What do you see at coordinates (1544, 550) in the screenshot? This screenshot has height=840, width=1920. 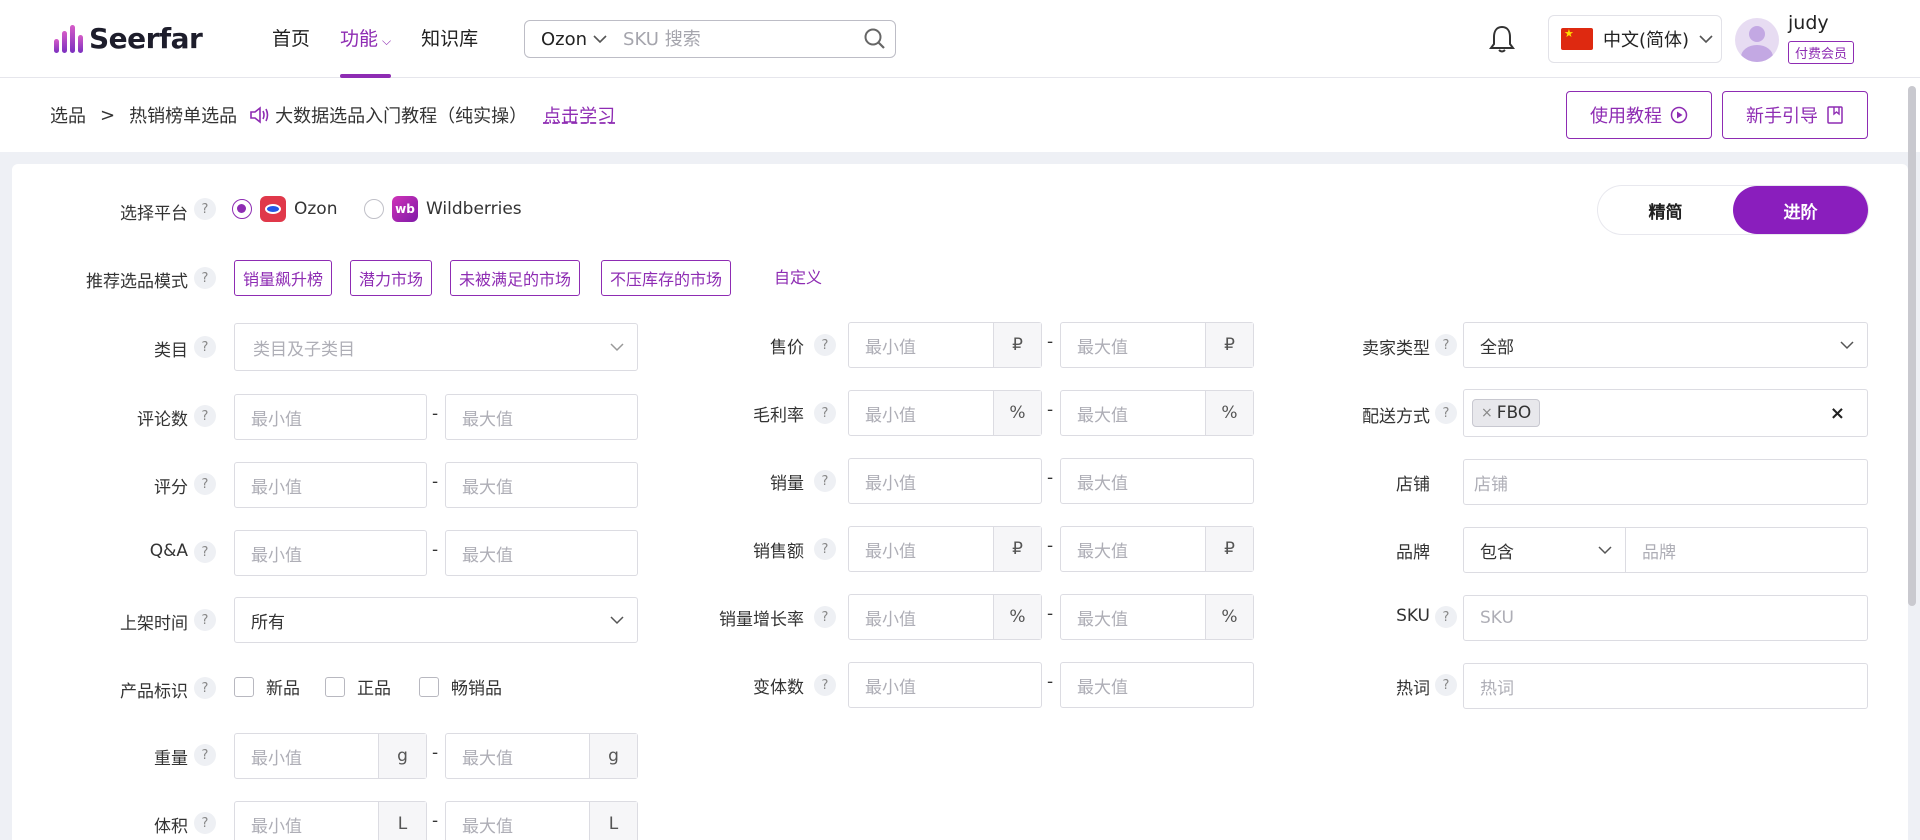 I see `brand-mode-select: 包含` at bounding box center [1544, 550].